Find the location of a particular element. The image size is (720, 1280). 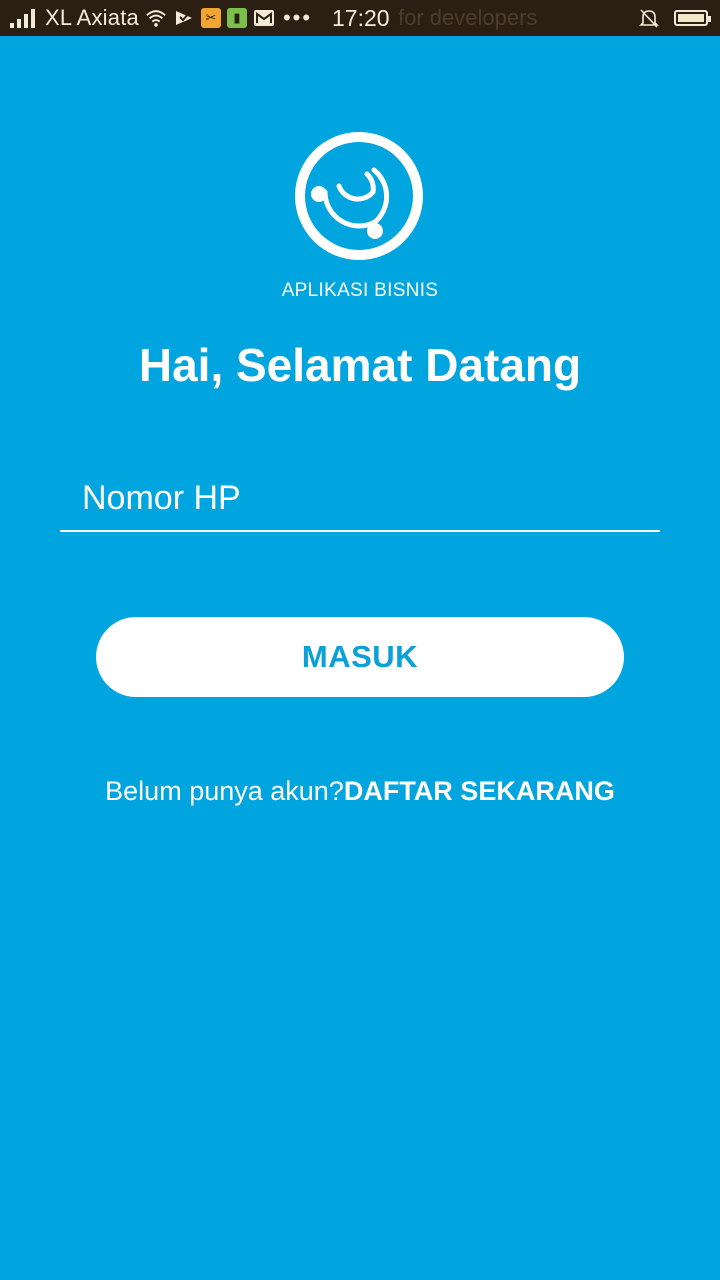

more-dots-icon: ••• is located at coordinates (297, 17).